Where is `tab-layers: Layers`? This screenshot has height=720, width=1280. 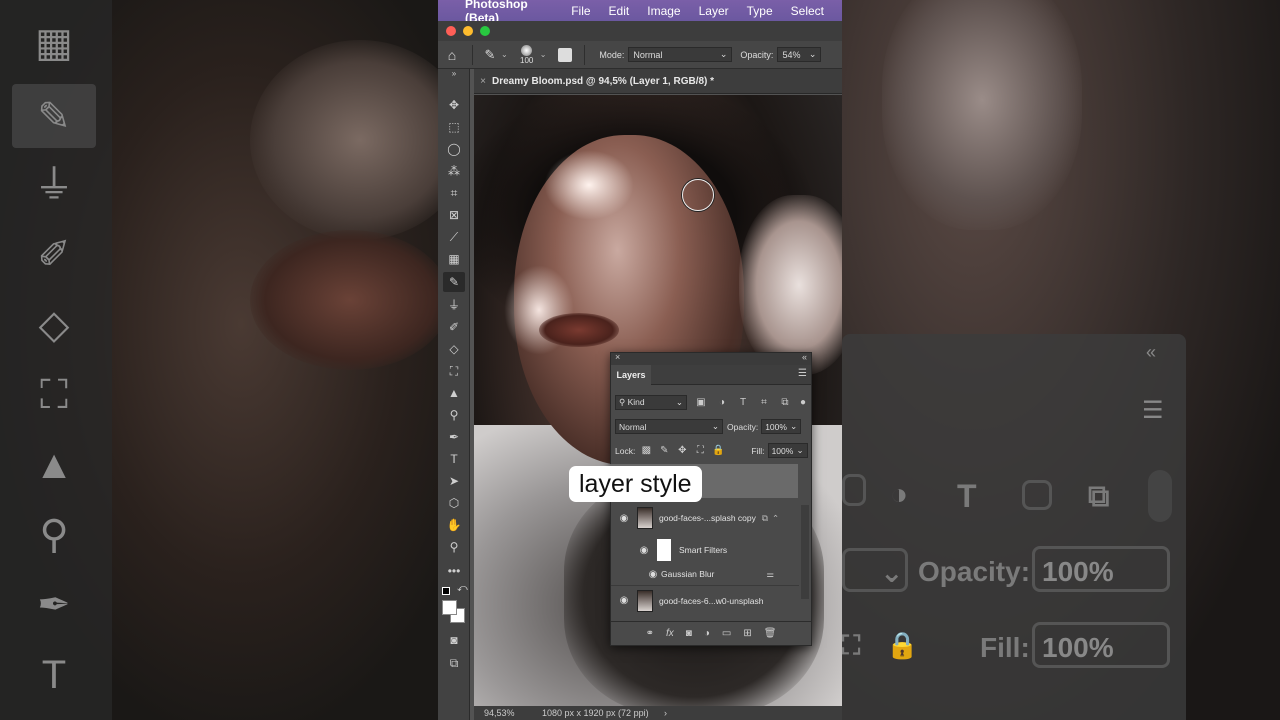
tab-layers: Layers is located at coordinates (631, 375).